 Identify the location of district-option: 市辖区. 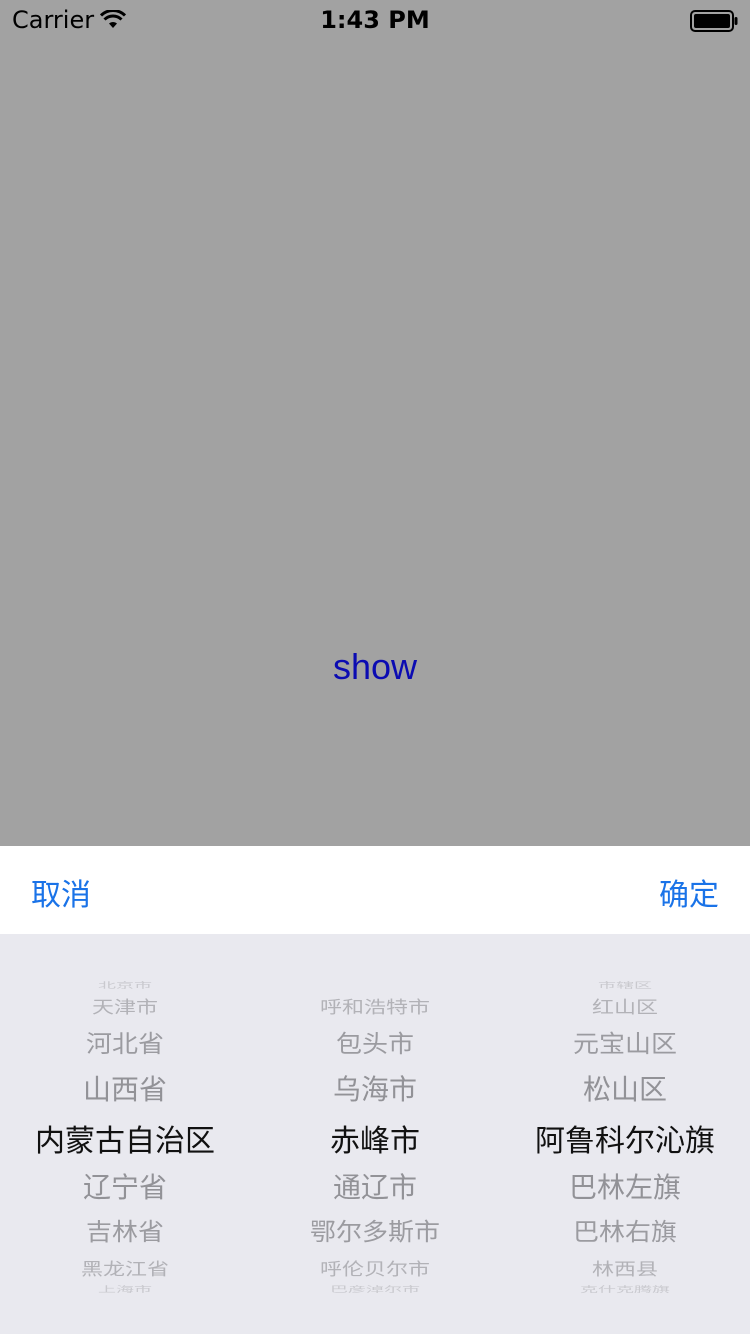
(625, 985).